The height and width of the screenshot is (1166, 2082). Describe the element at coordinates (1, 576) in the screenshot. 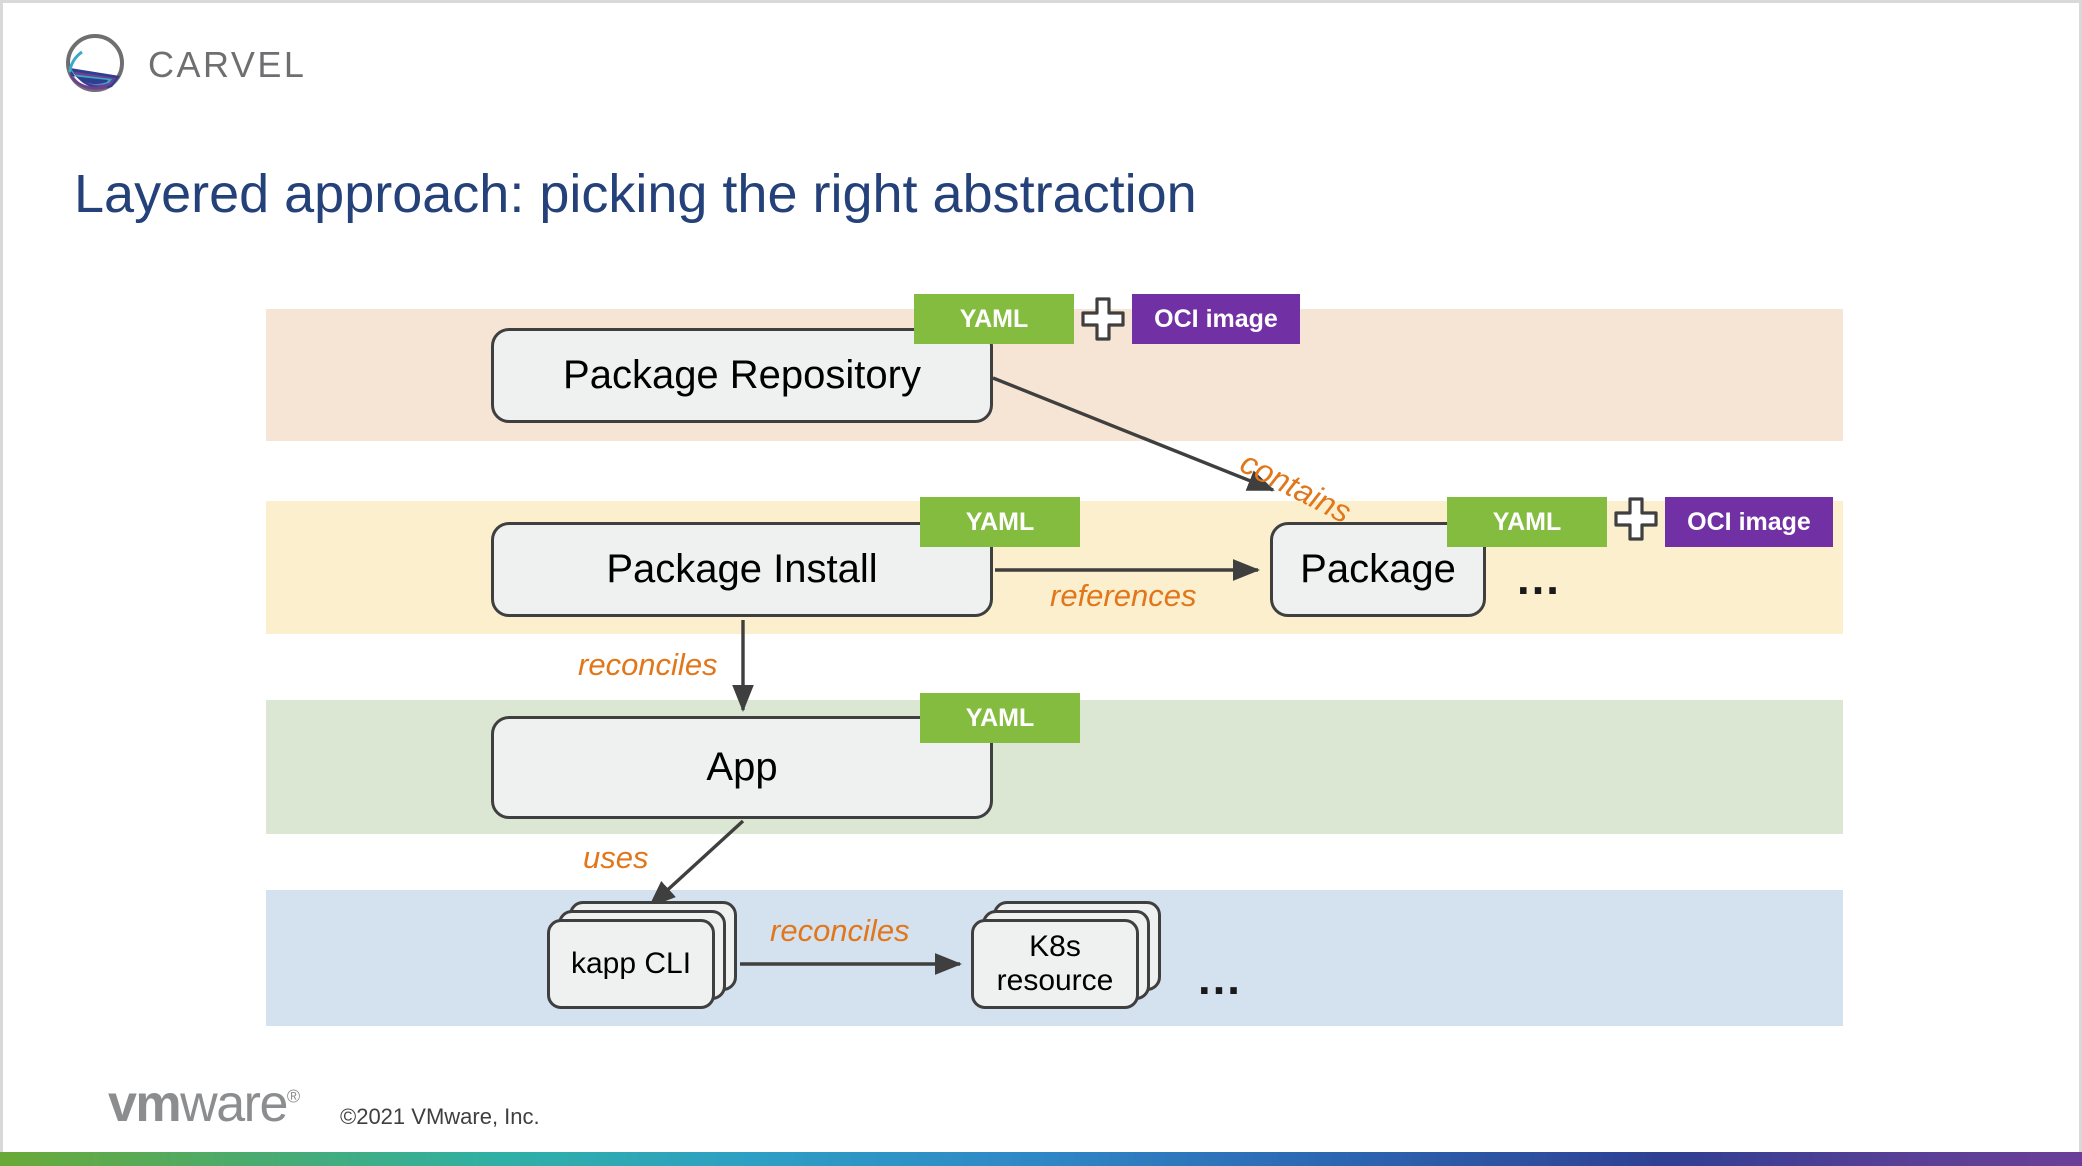

I see `slide-frame-left` at that location.